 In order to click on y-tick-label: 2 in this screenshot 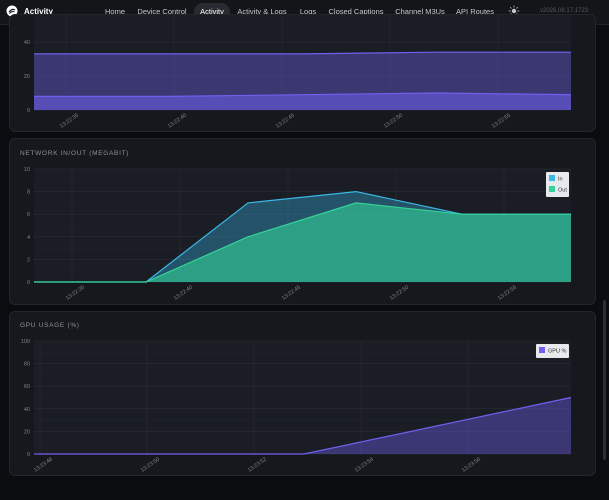, I will do `click(28, 260)`.